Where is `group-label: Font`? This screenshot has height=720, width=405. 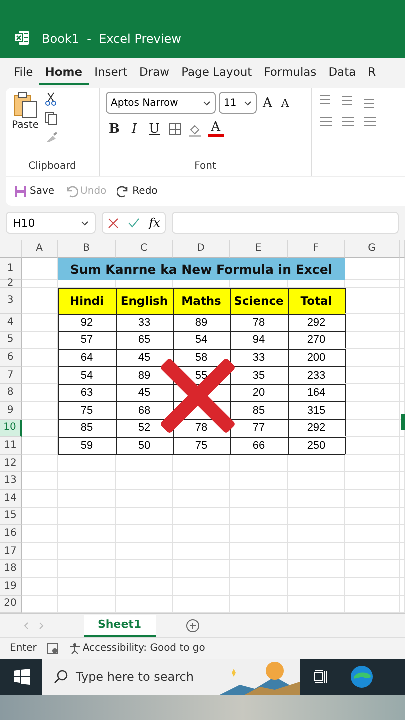 group-label: Font is located at coordinates (205, 166).